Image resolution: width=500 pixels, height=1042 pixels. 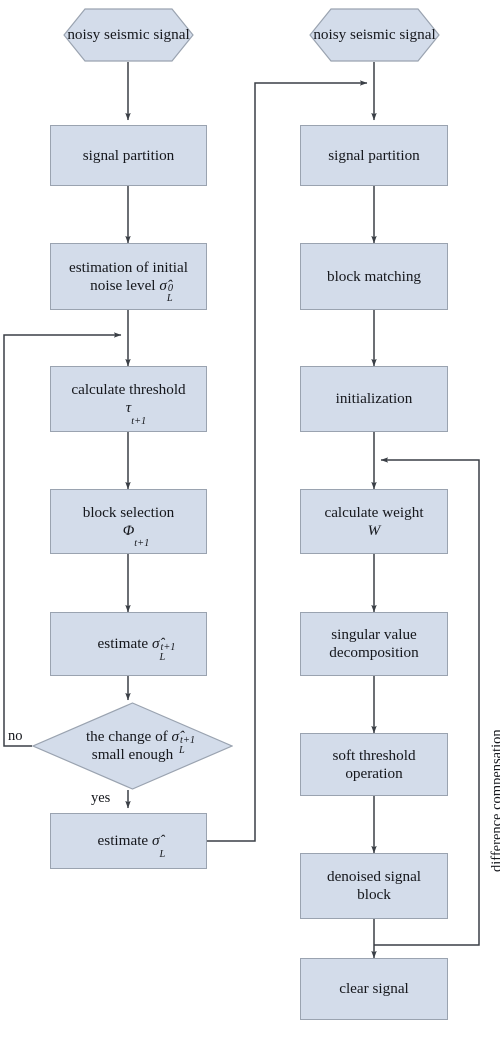 I want to click on node-singular-value-decomposition: singular value decomposition, so click(x=374, y=644).